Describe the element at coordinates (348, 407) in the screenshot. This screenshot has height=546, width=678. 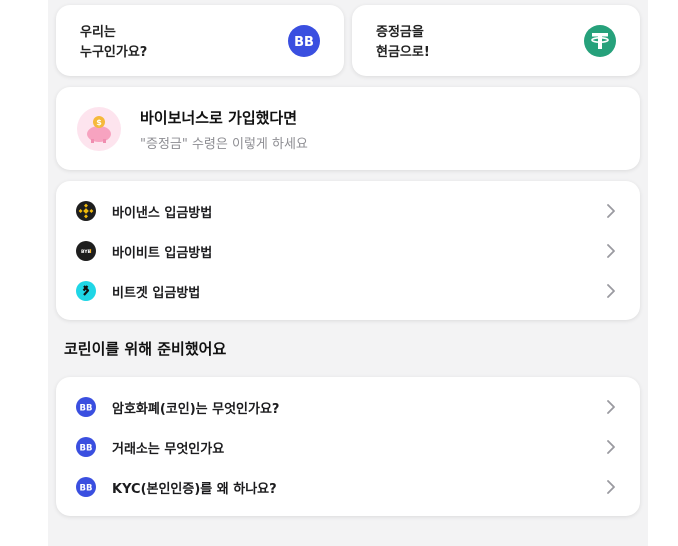
I see `list-item-what-is-crypto: BB 암호화폐(코인)는 무엇인가요?` at that location.